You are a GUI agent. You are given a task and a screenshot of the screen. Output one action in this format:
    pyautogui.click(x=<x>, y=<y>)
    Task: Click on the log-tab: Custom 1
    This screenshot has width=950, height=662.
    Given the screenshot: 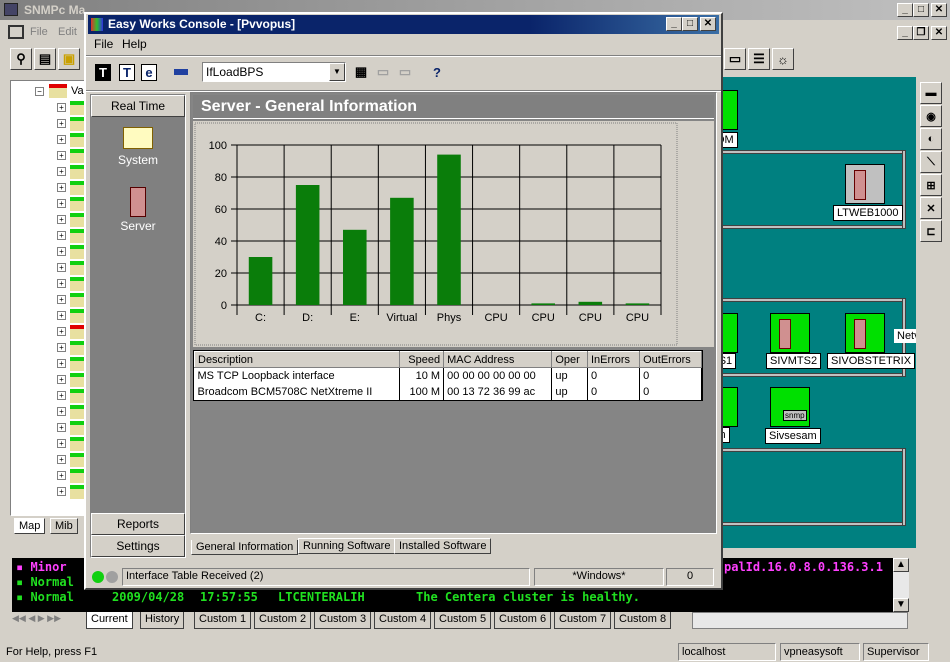 What is the action you would take?
    pyautogui.click(x=223, y=620)
    